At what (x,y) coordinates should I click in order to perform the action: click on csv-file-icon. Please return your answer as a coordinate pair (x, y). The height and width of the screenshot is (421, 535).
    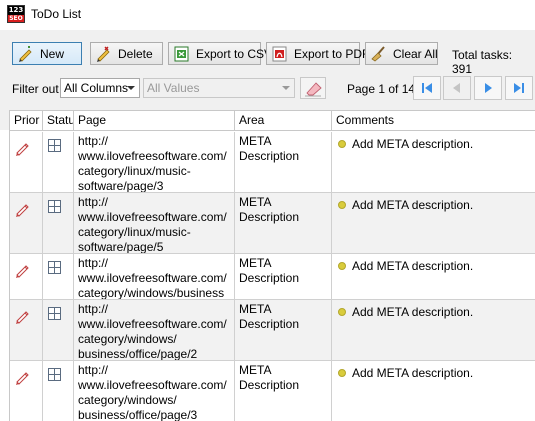
    Looking at the image, I should click on (182, 54).